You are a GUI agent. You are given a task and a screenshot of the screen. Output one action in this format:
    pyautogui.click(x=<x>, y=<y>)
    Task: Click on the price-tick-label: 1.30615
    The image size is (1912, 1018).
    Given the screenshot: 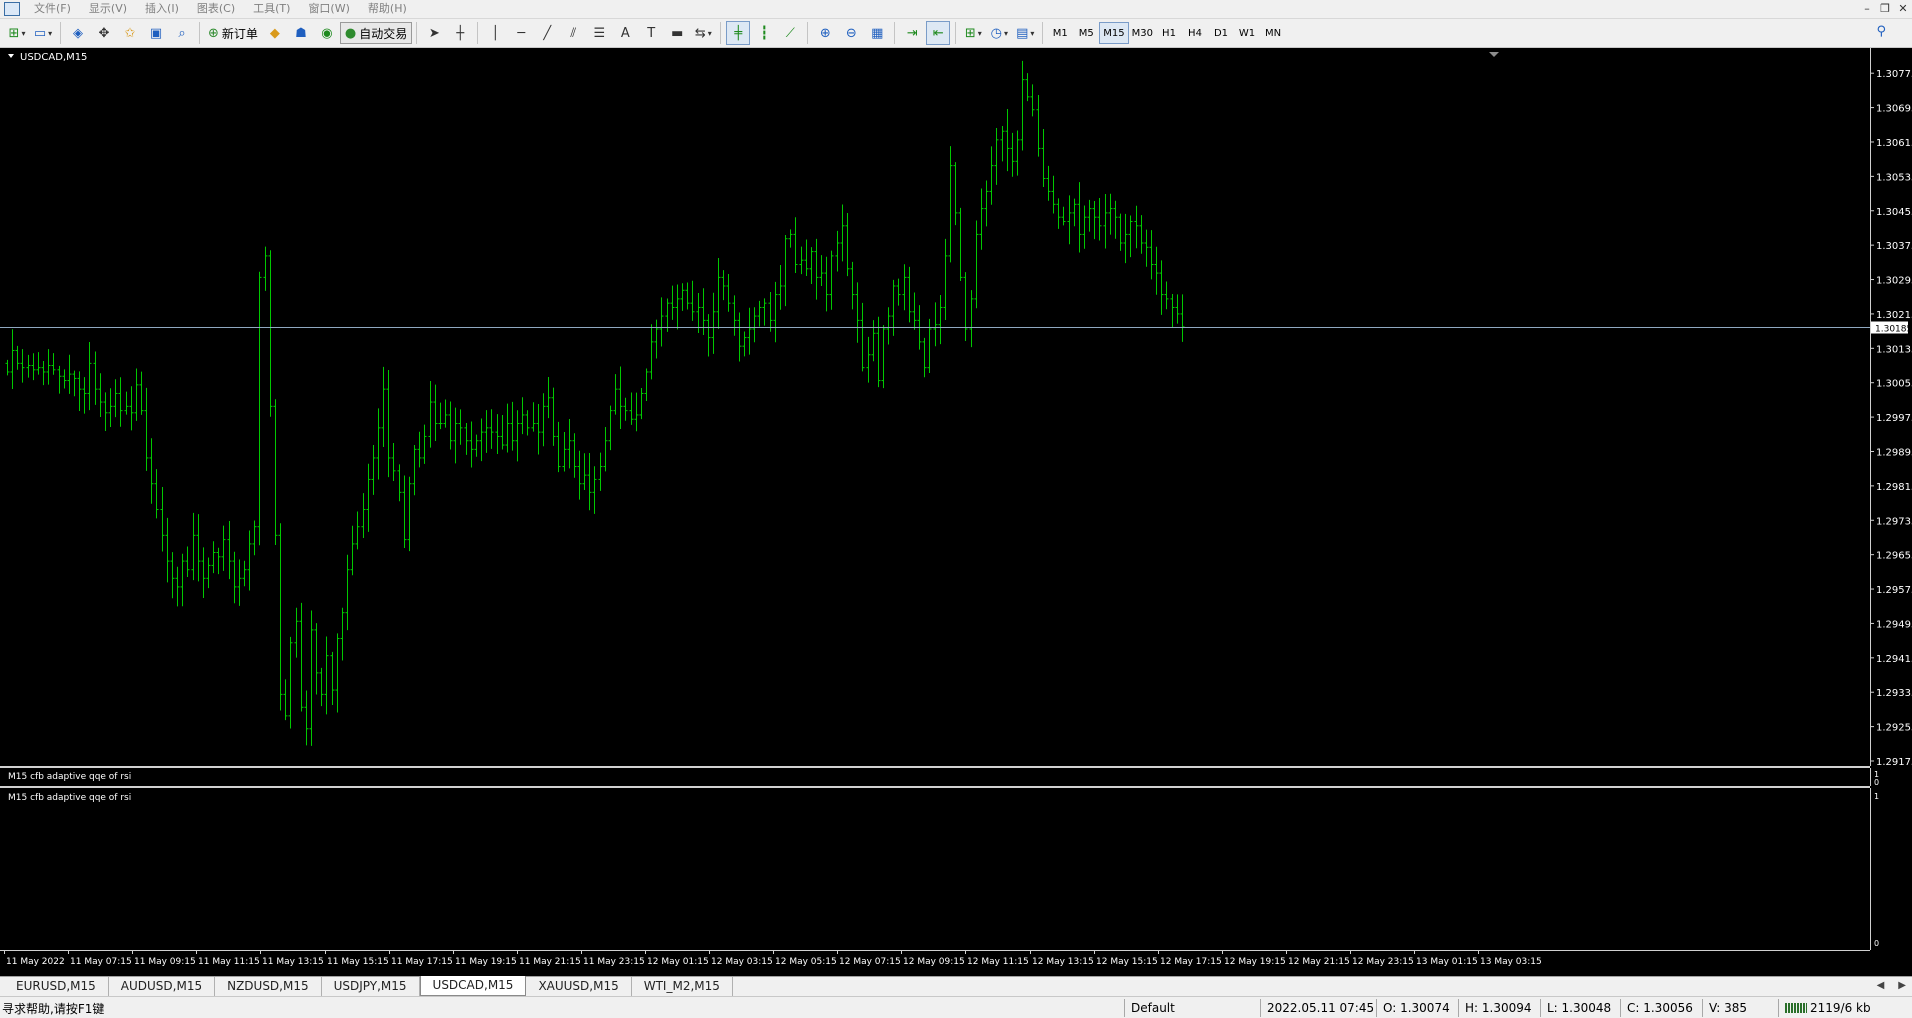 What is the action you would take?
    pyautogui.click(x=1894, y=143)
    